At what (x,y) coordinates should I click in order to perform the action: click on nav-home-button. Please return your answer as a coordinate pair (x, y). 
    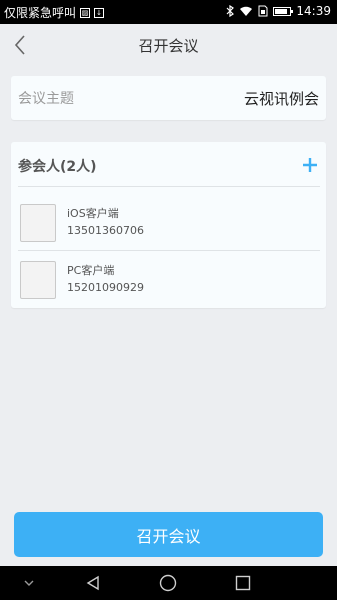
    Looking at the image, I should click on (168, 583).